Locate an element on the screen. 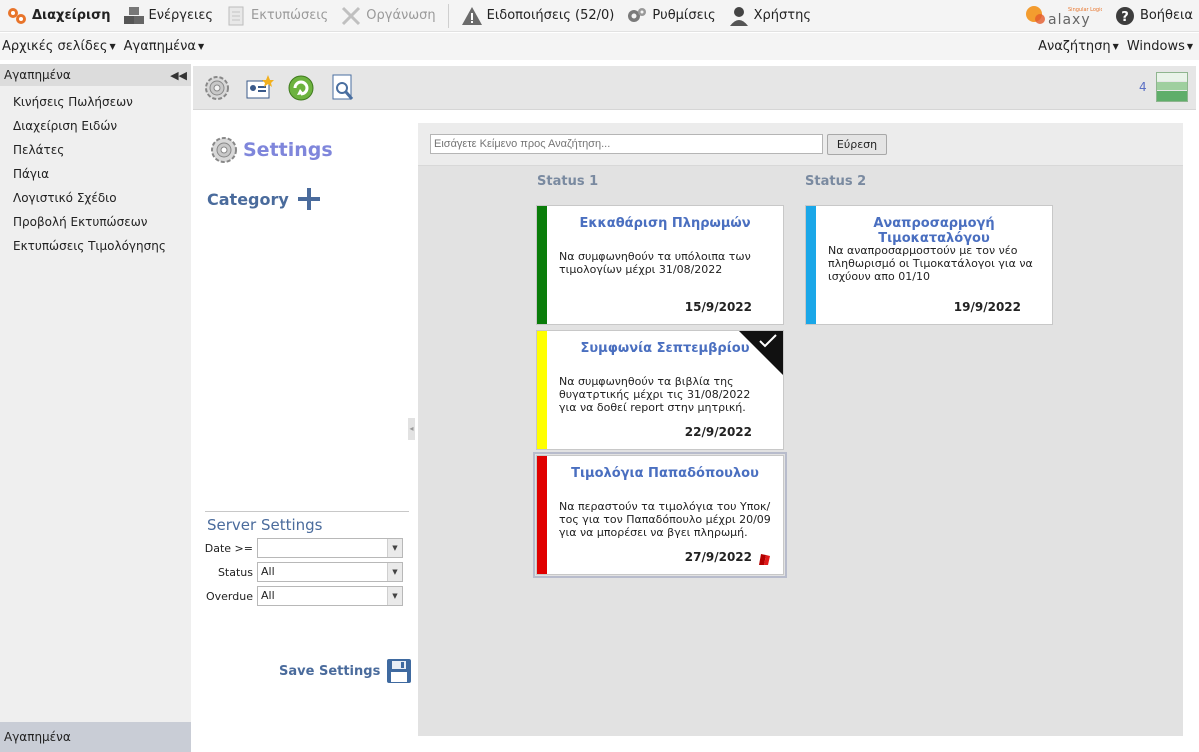 This screenshot has height=752, width=1199. search-button: Εύρεση is located at coordinates (857, 144).